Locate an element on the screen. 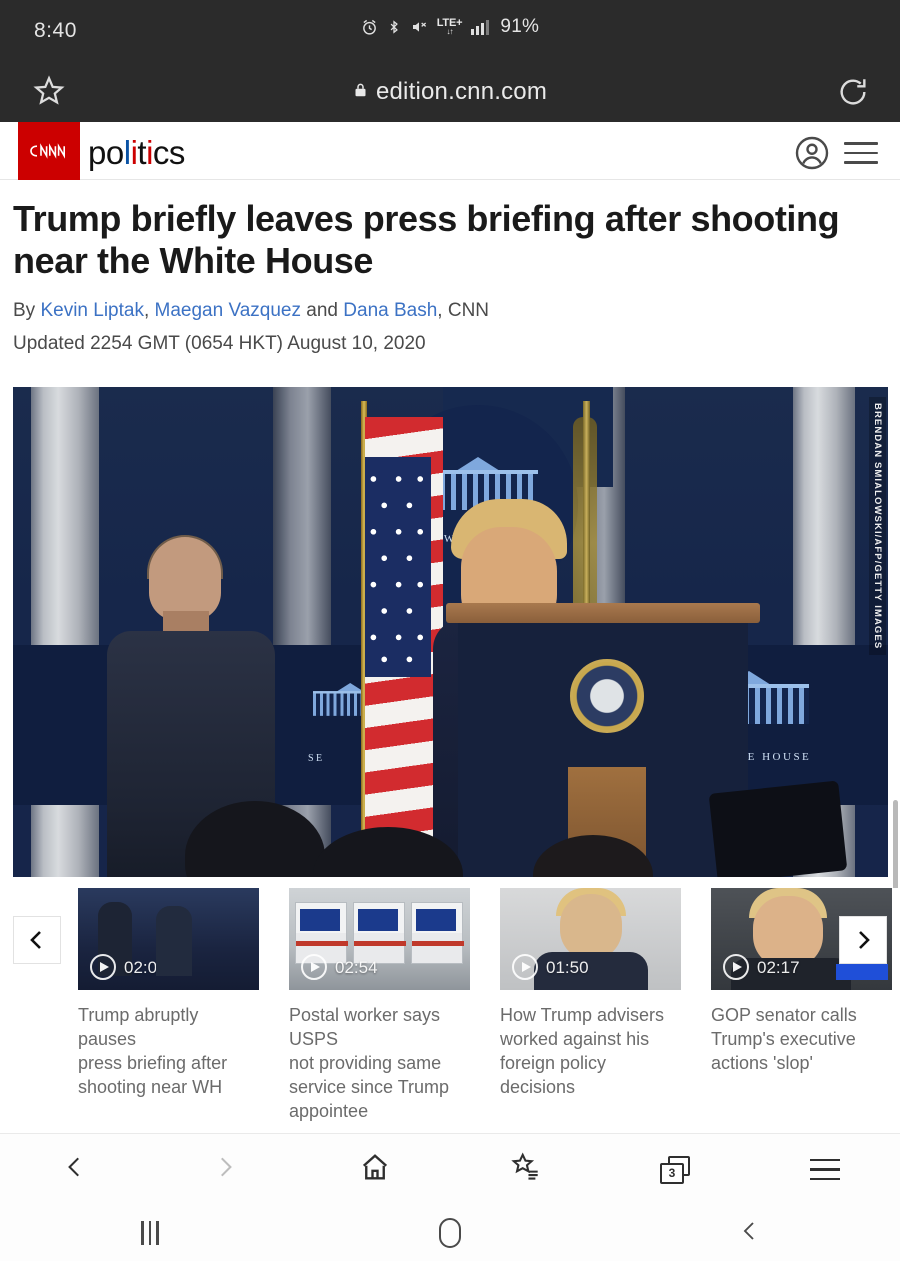 The width and height of the screenshot is (900, 1261). recents-icon is located at coordinates (150, 1233).